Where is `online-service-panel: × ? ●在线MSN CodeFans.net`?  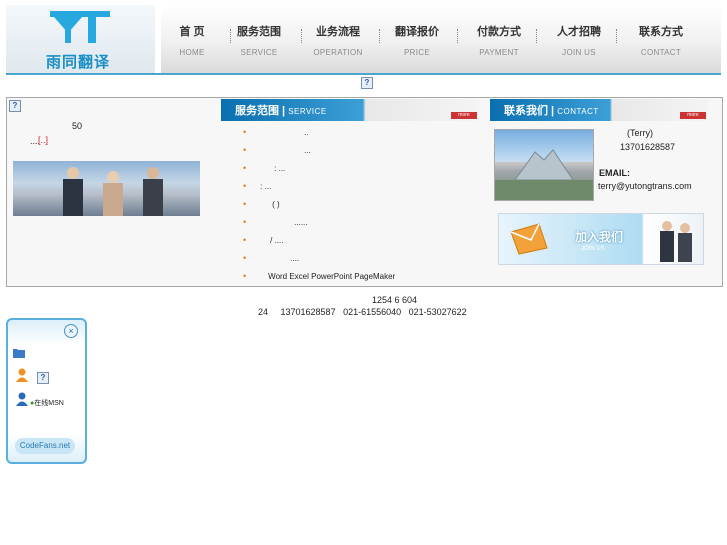 online-service-panel: × ? ●在线MSN CodeFans.net is located at coordinates (46, 391).